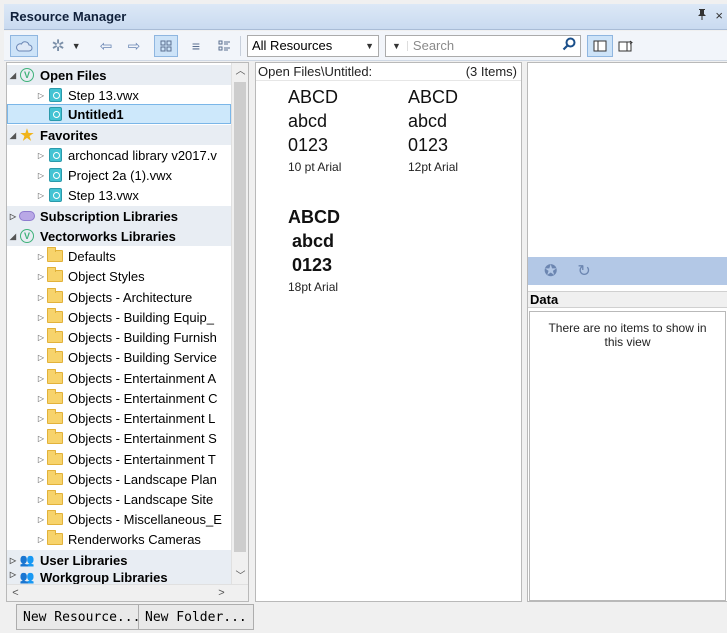 This screenshot has width=727, height=633. I want to click on tree-folder: ▷ Objects - Entertainment L, so click(119, 418).